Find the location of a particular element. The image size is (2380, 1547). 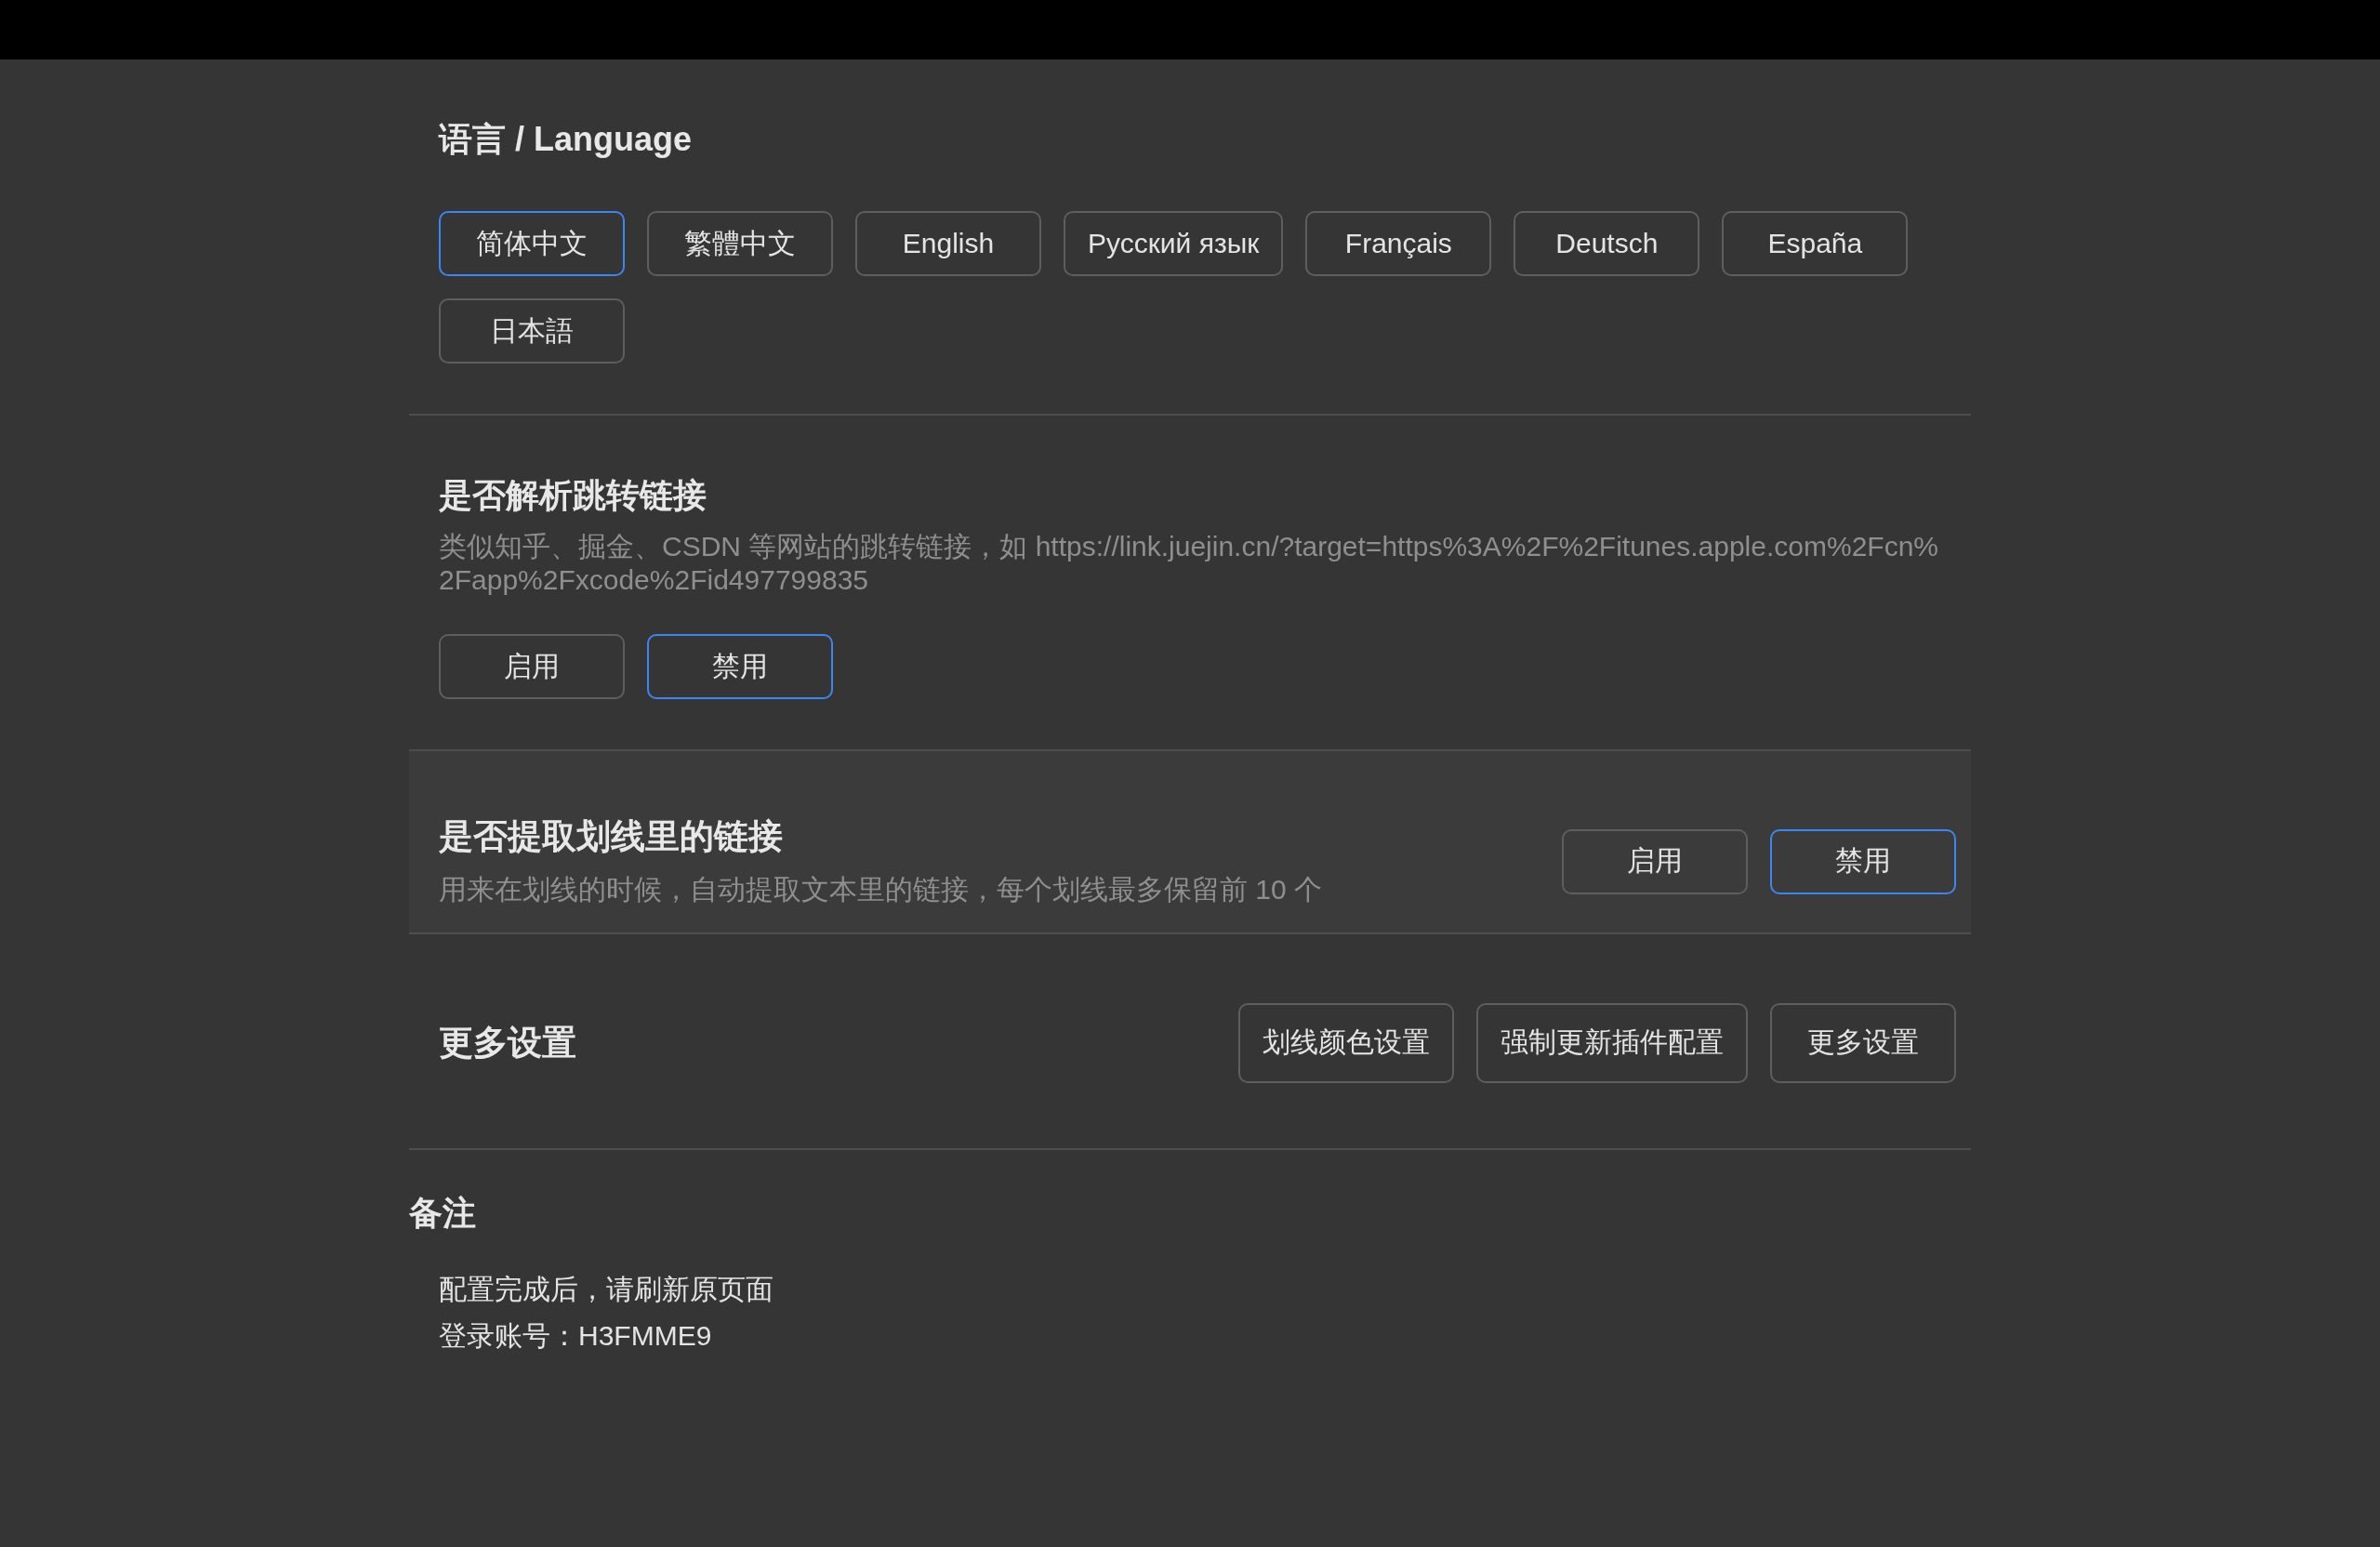

notes-title: 备注 is located at coordinates (443, 1213).